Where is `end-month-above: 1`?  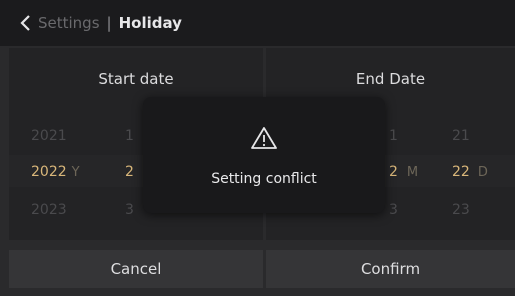
end-month-above: 1 is located at coordinates (393, 136).